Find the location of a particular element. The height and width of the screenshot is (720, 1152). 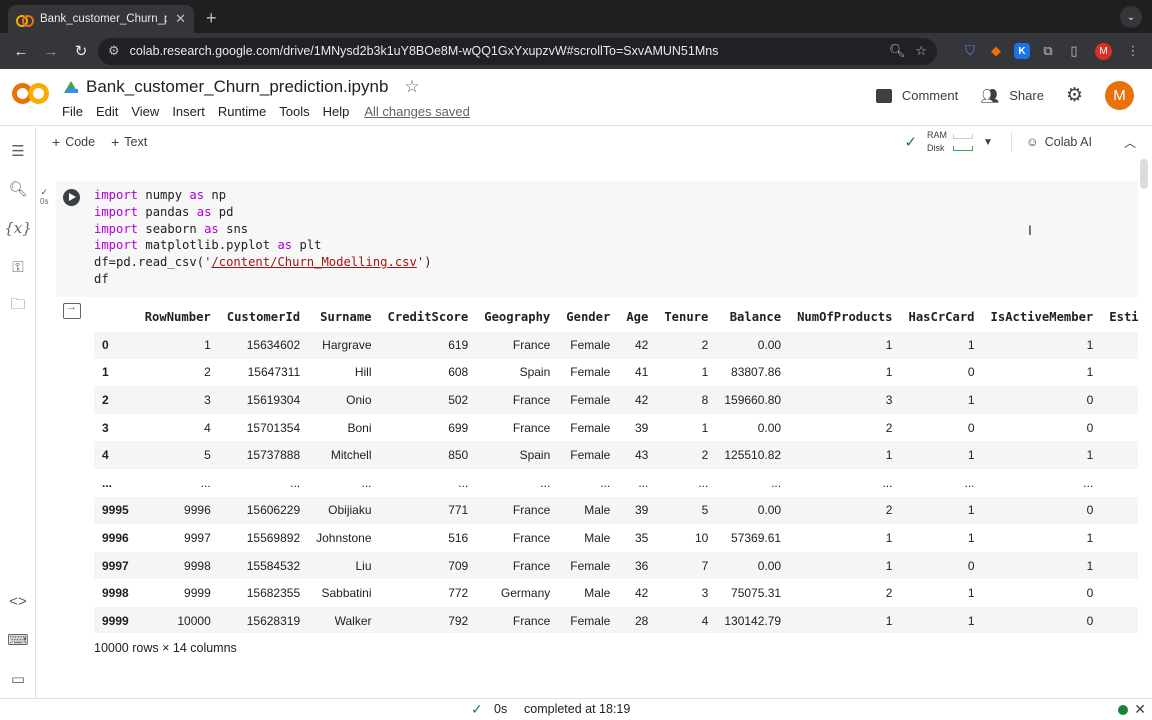

side-panel-icon: ▯ is located at coordinates (1074, 51).